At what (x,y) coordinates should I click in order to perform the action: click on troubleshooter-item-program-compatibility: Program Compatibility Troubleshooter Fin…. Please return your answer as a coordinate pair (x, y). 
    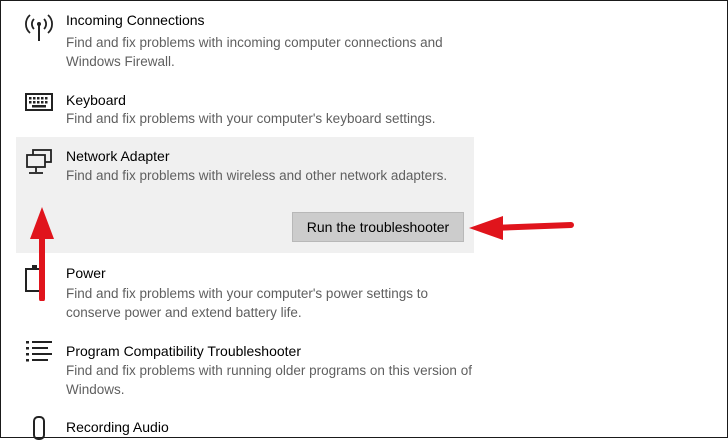
    Looking at the image, I should click on (245, 370).